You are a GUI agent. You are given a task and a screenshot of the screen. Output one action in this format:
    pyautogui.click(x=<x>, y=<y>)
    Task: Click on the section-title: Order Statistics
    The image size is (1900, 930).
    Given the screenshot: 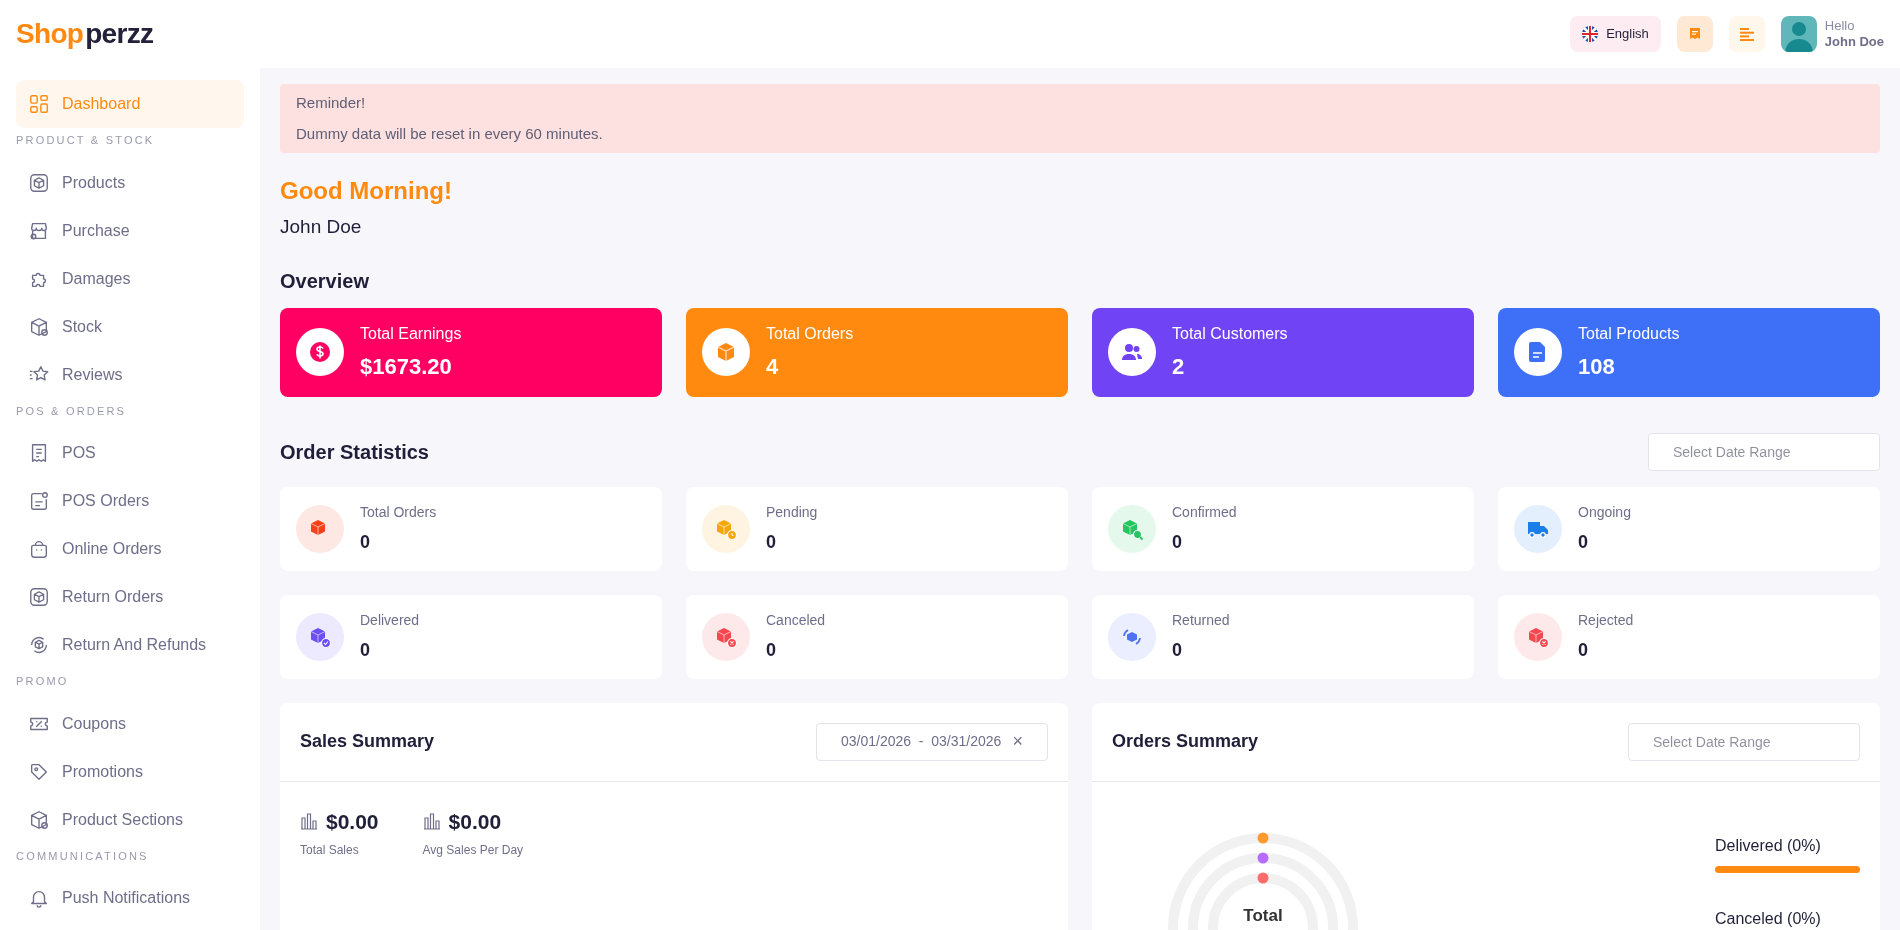 What is the action you would take?
    pyautogui.click(x=354, y=452)
    